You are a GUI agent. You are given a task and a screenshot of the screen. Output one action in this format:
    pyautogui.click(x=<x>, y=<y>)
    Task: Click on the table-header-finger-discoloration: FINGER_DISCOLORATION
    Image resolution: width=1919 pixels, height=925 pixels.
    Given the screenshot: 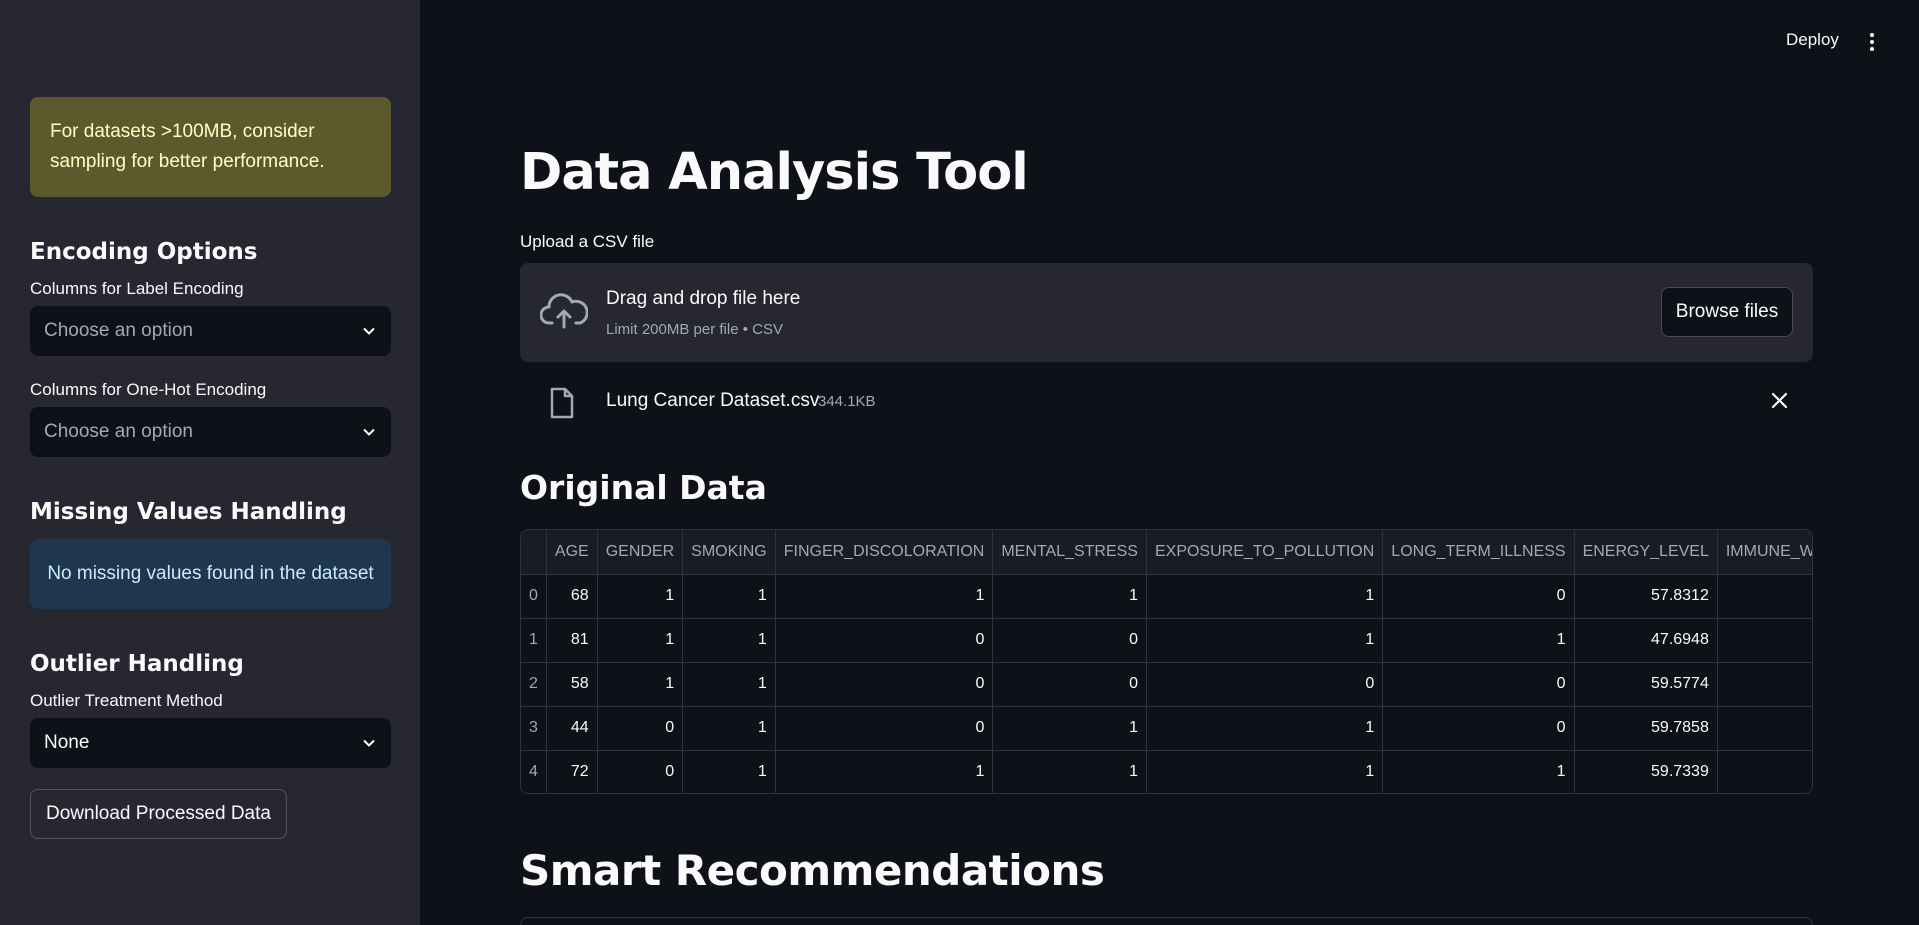 What is the action you would take?
    pyautogui.click(x=884, y=552)
    